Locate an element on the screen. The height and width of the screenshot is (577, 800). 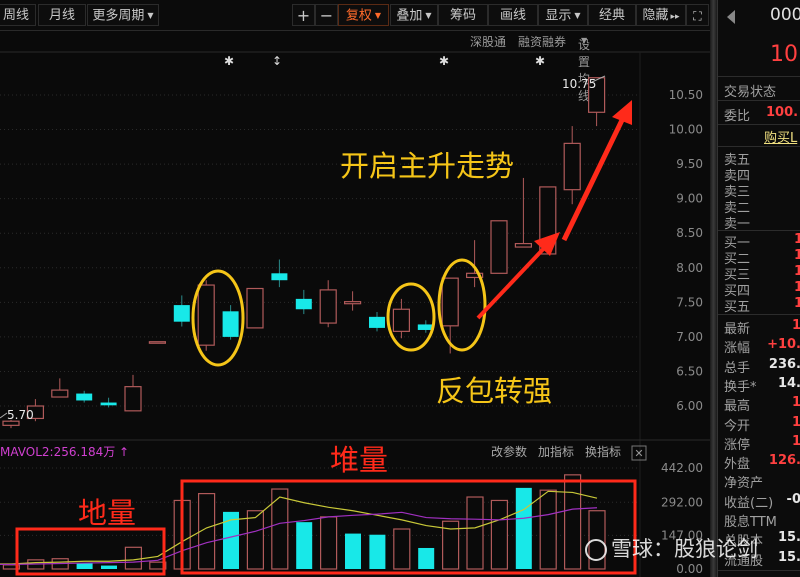
stat-value: 14. is located at coordinates (788, 383).